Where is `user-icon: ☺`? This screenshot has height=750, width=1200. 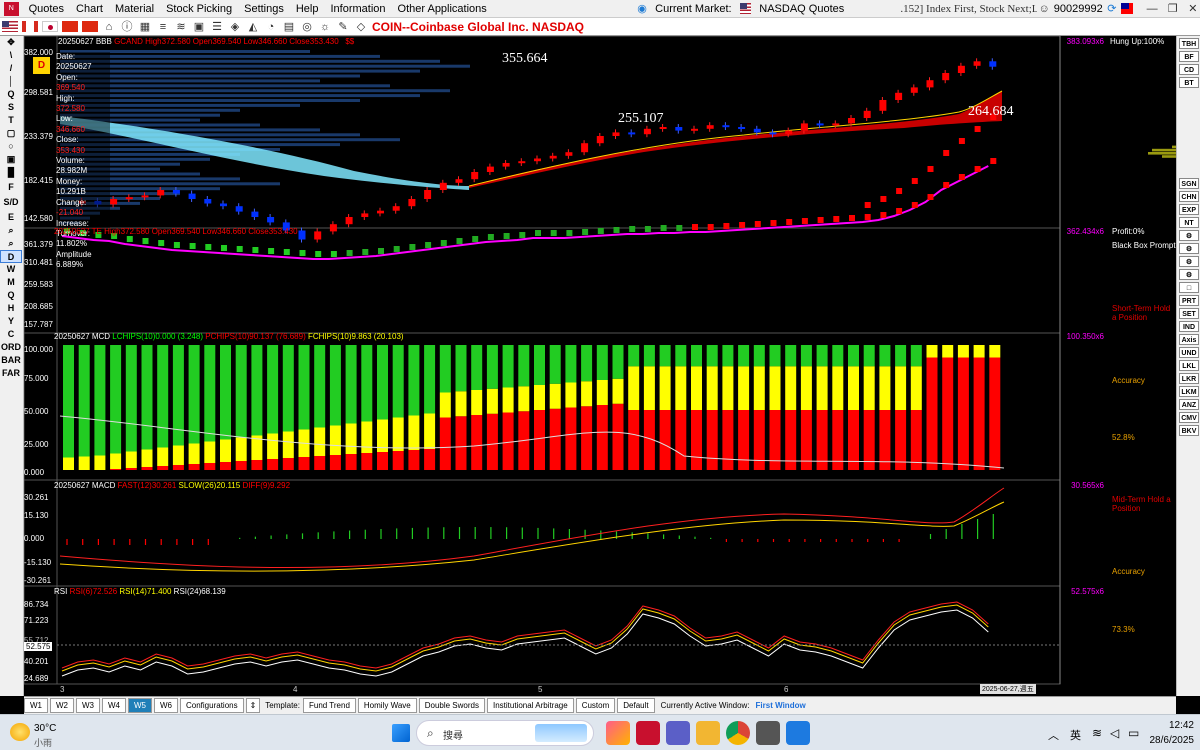
user-icon: ☺ is located at coordinates (1044, 9).